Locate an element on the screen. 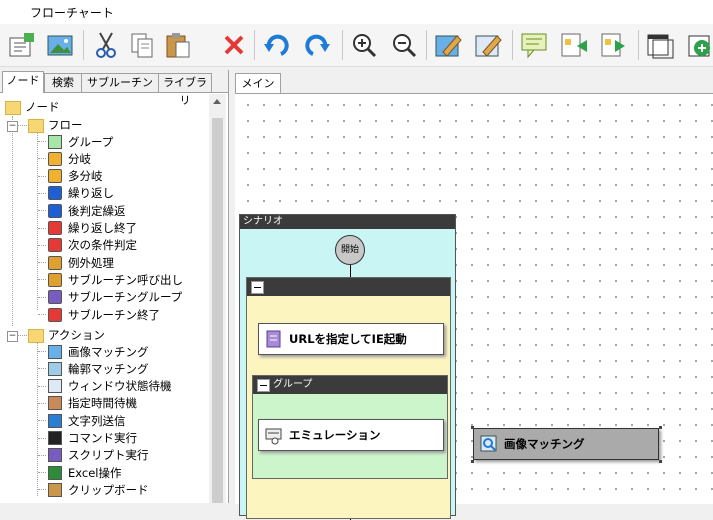  tree-item-flow: 分岐 is located at coordinates (68, 158).